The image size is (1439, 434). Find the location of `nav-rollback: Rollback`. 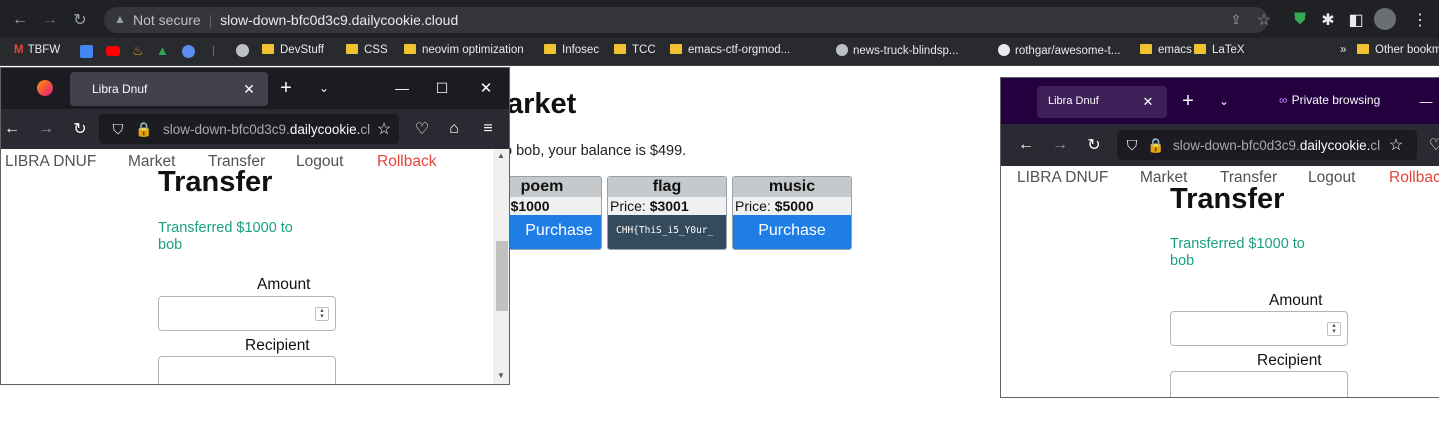

nav-rollback: Rollback is located at coordinates (406, 162).